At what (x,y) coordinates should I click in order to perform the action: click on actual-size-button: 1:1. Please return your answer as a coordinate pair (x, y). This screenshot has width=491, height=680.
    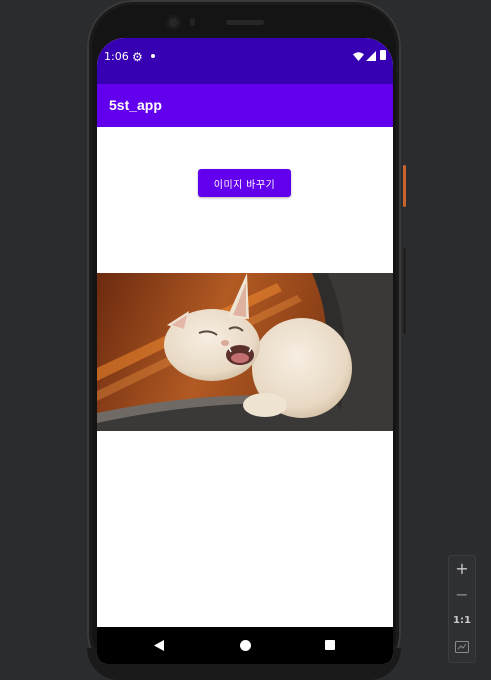
    Looking at the image, I should click on (462, 620).